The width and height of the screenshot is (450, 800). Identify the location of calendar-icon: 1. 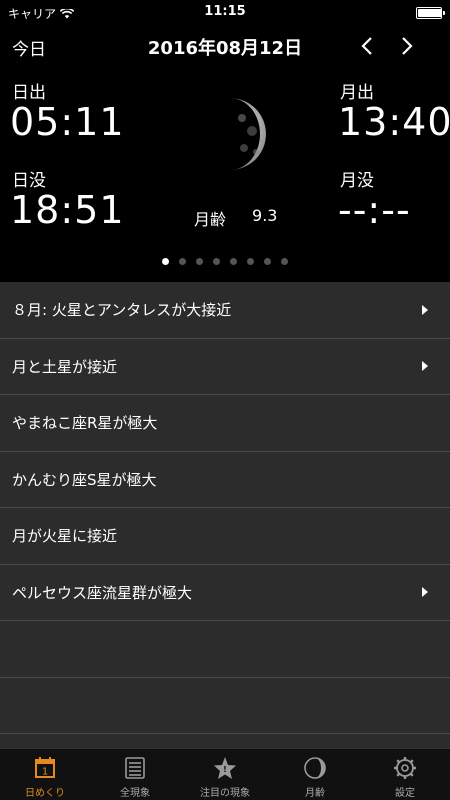
(45, 768).